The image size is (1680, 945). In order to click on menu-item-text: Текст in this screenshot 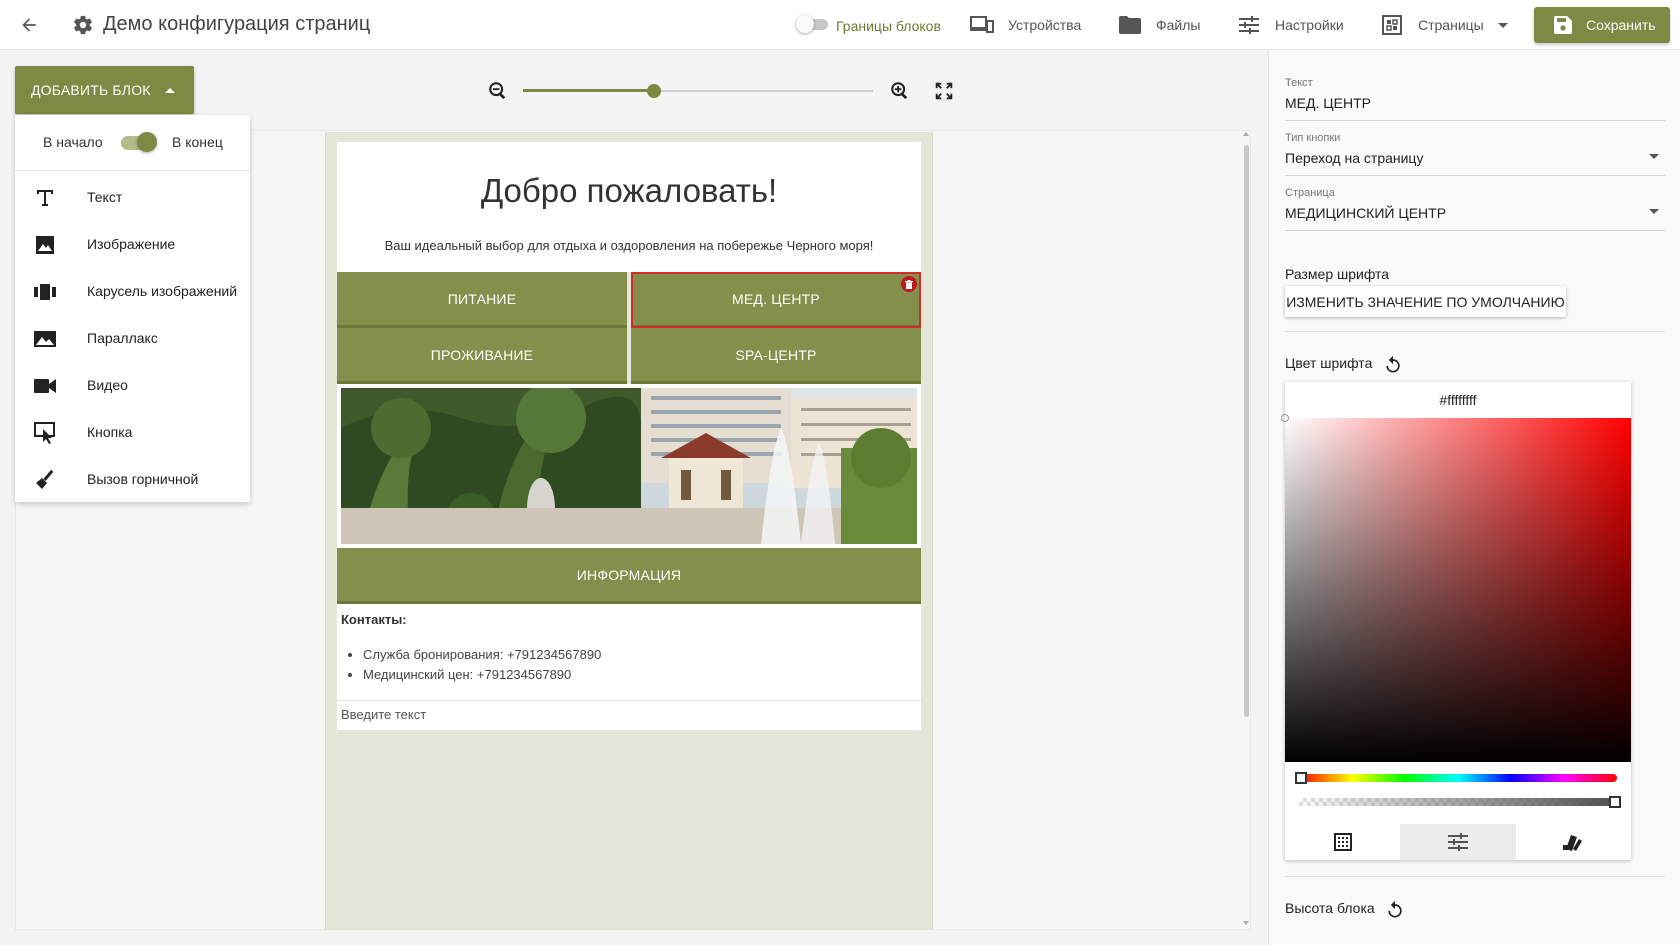, I will do `click(132, 197)`.